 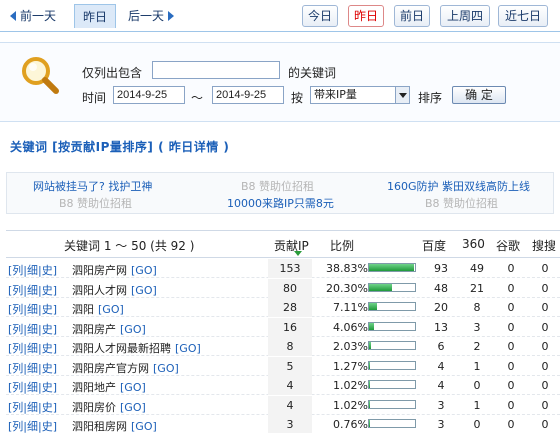 What do you see at coordinates (360, 95) in the screenshot?
I see `sort-select: 带来IP量` at bounding box center [360, 95].